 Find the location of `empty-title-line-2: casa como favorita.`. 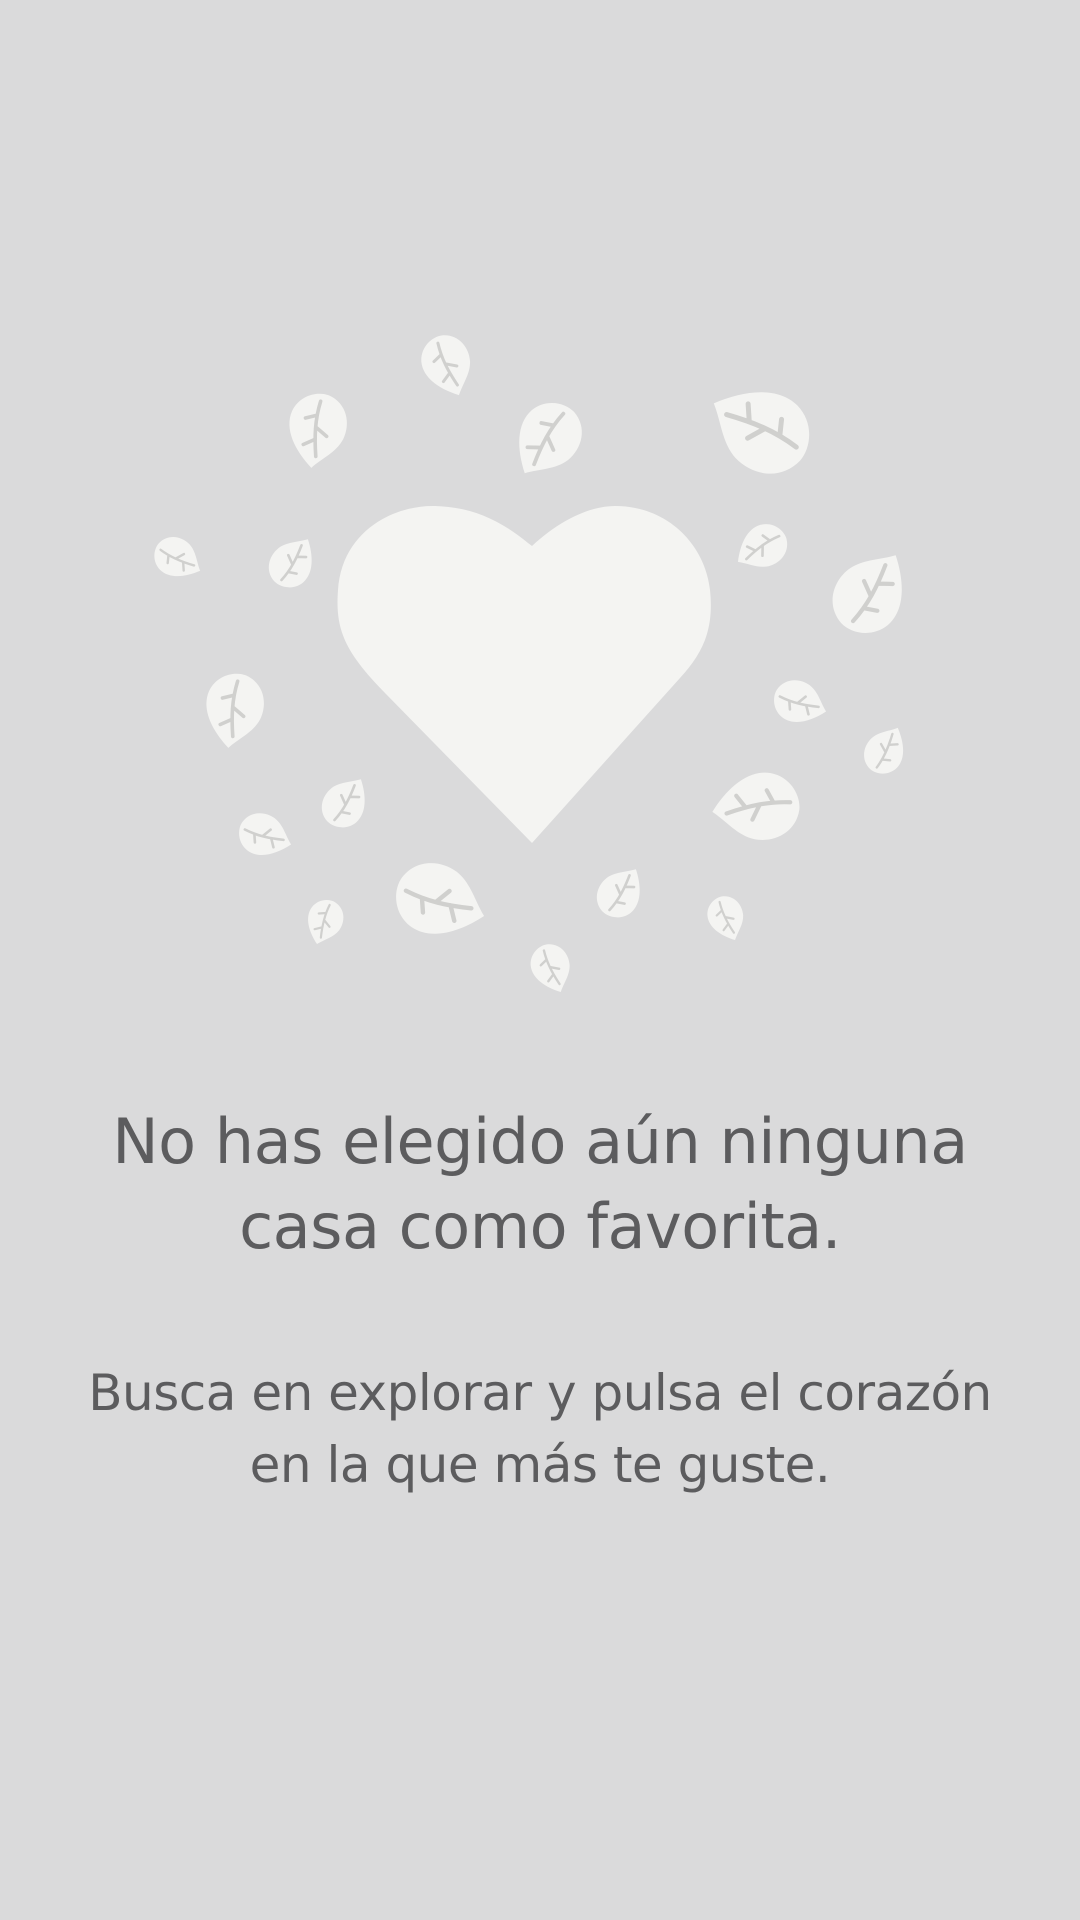

empty-title-line-2: casa como favorita. is located at coordinates (540, 1226).